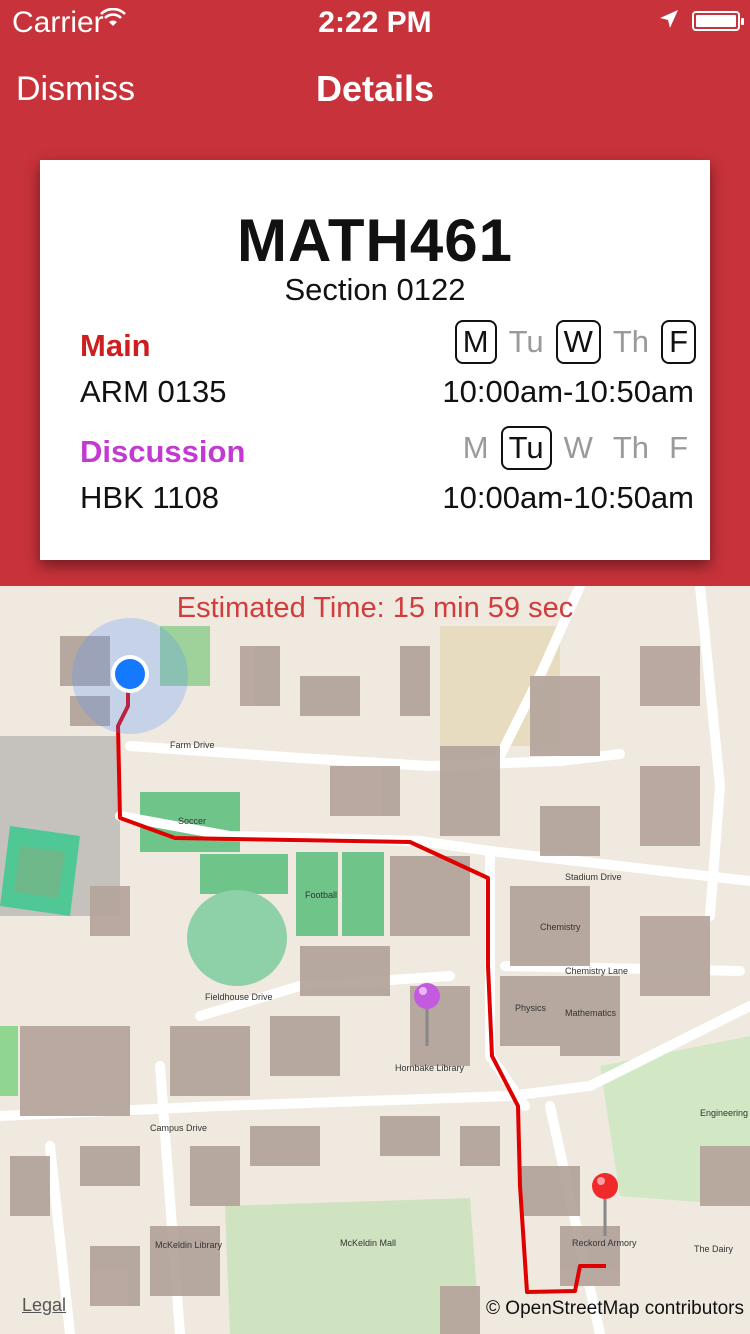 This screenshot has width=750, height=1334. What do you see at coordinates (239, 997) in the screenshot?
I see `label-fieldhouse-drive: Fieldhouse Drive` at bounding box center [239, 997].